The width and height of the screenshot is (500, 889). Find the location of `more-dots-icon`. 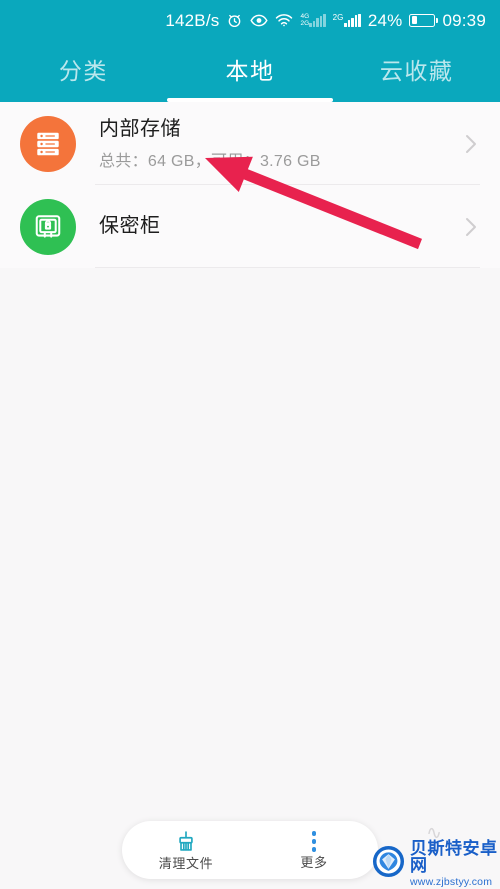

more-dots-icon is located at coordinates (314, 842).